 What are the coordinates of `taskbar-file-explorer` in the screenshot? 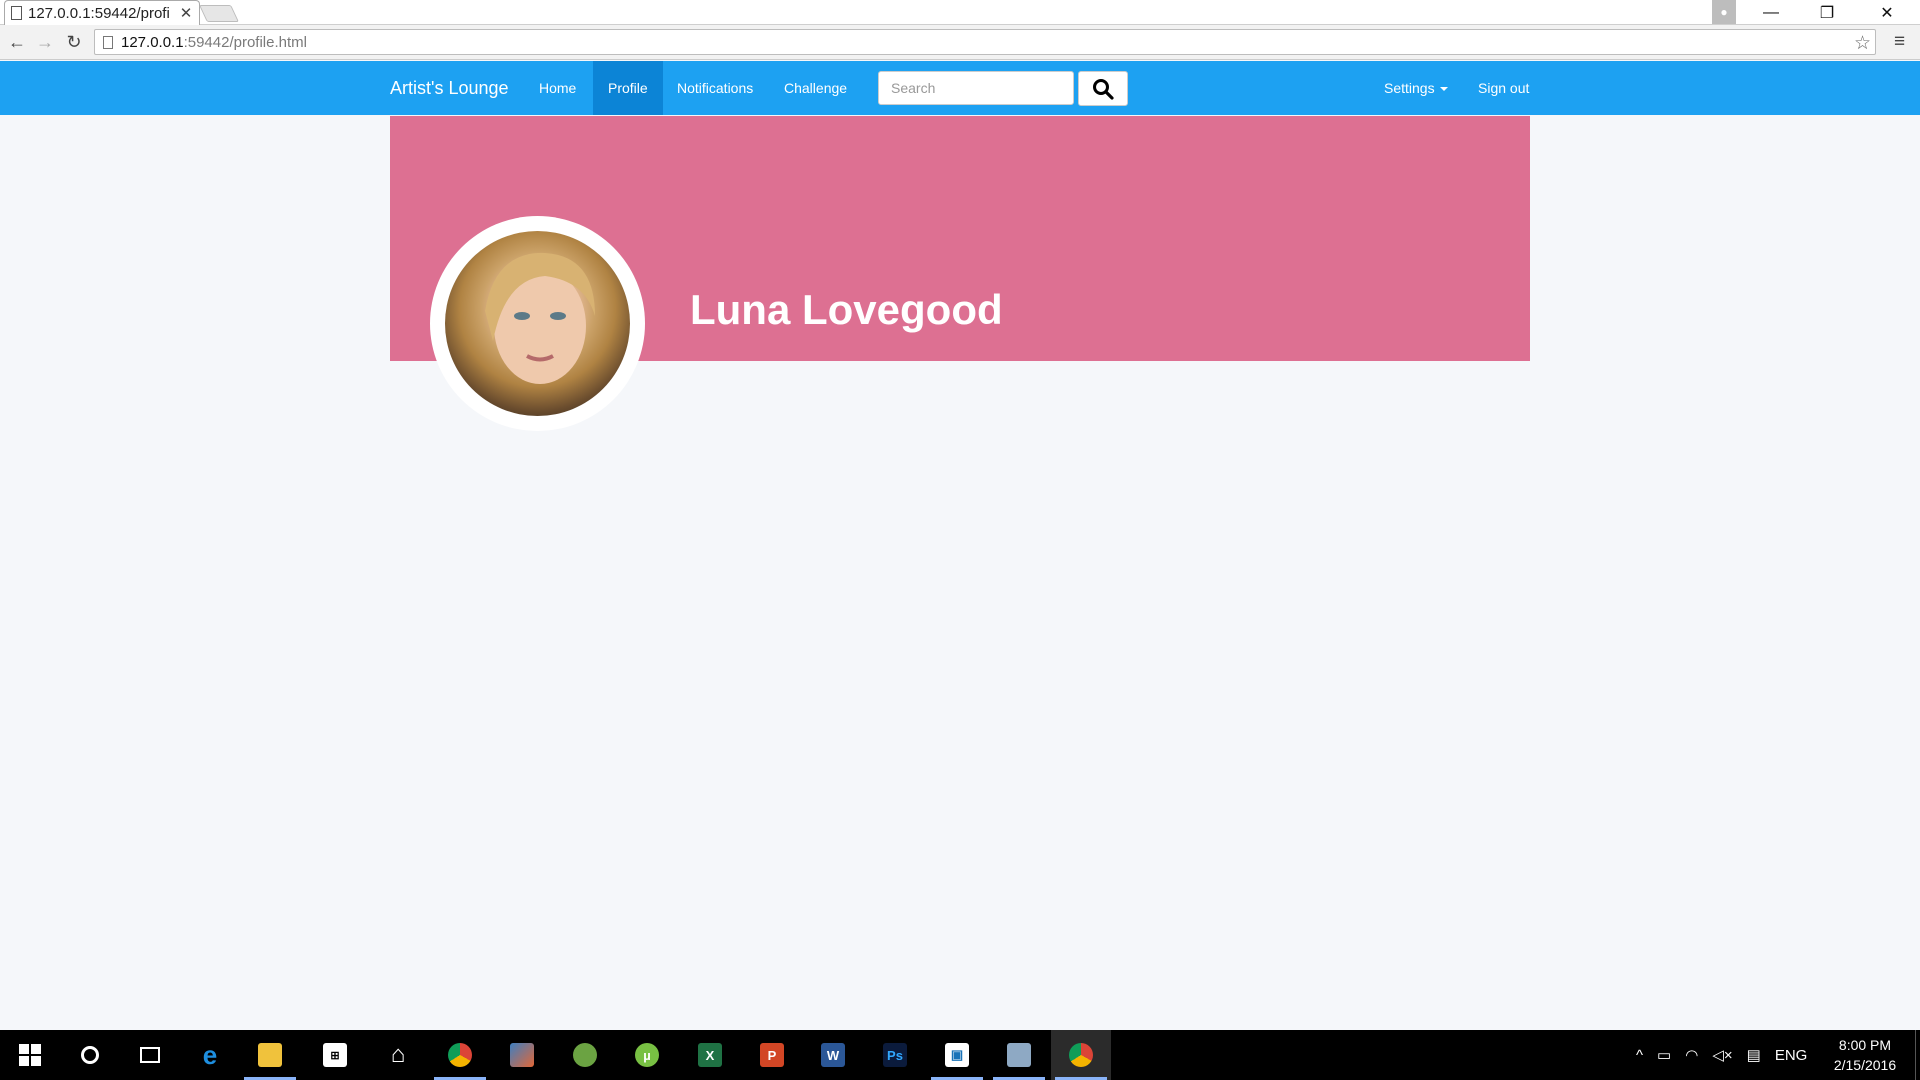 It's located at (270, 1055).